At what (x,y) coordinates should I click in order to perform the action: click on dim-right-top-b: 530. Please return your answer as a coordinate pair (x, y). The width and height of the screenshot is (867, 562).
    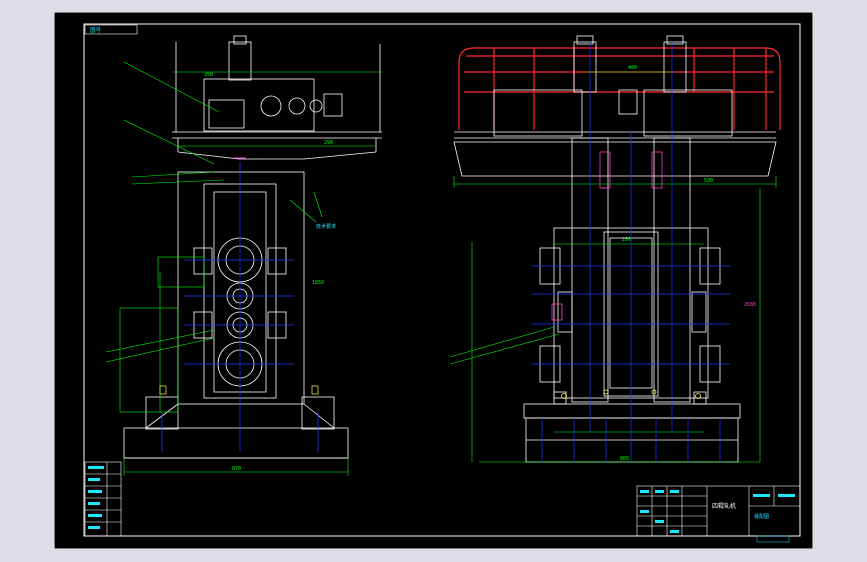
    Looking at the image, I should click on (708, 181).